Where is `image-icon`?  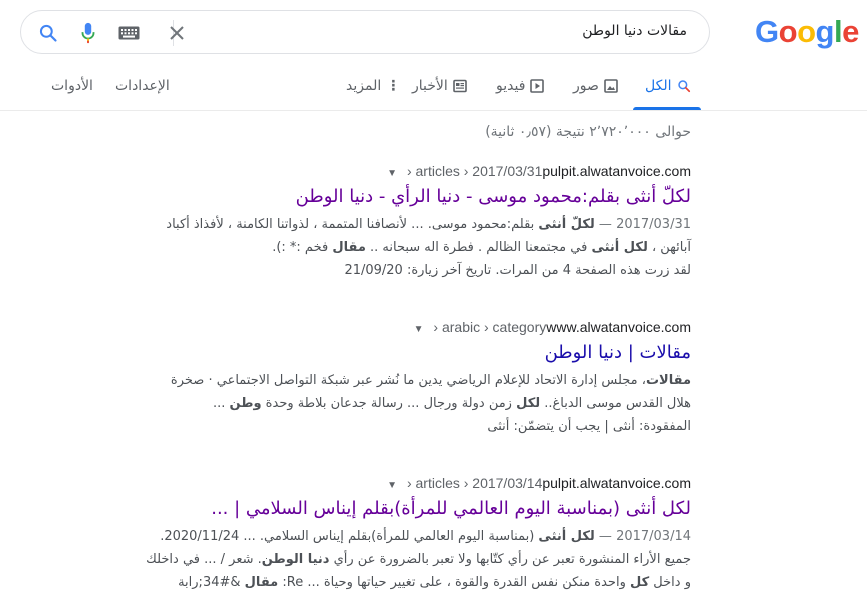 image-icon is located at coordinates (611, 86).